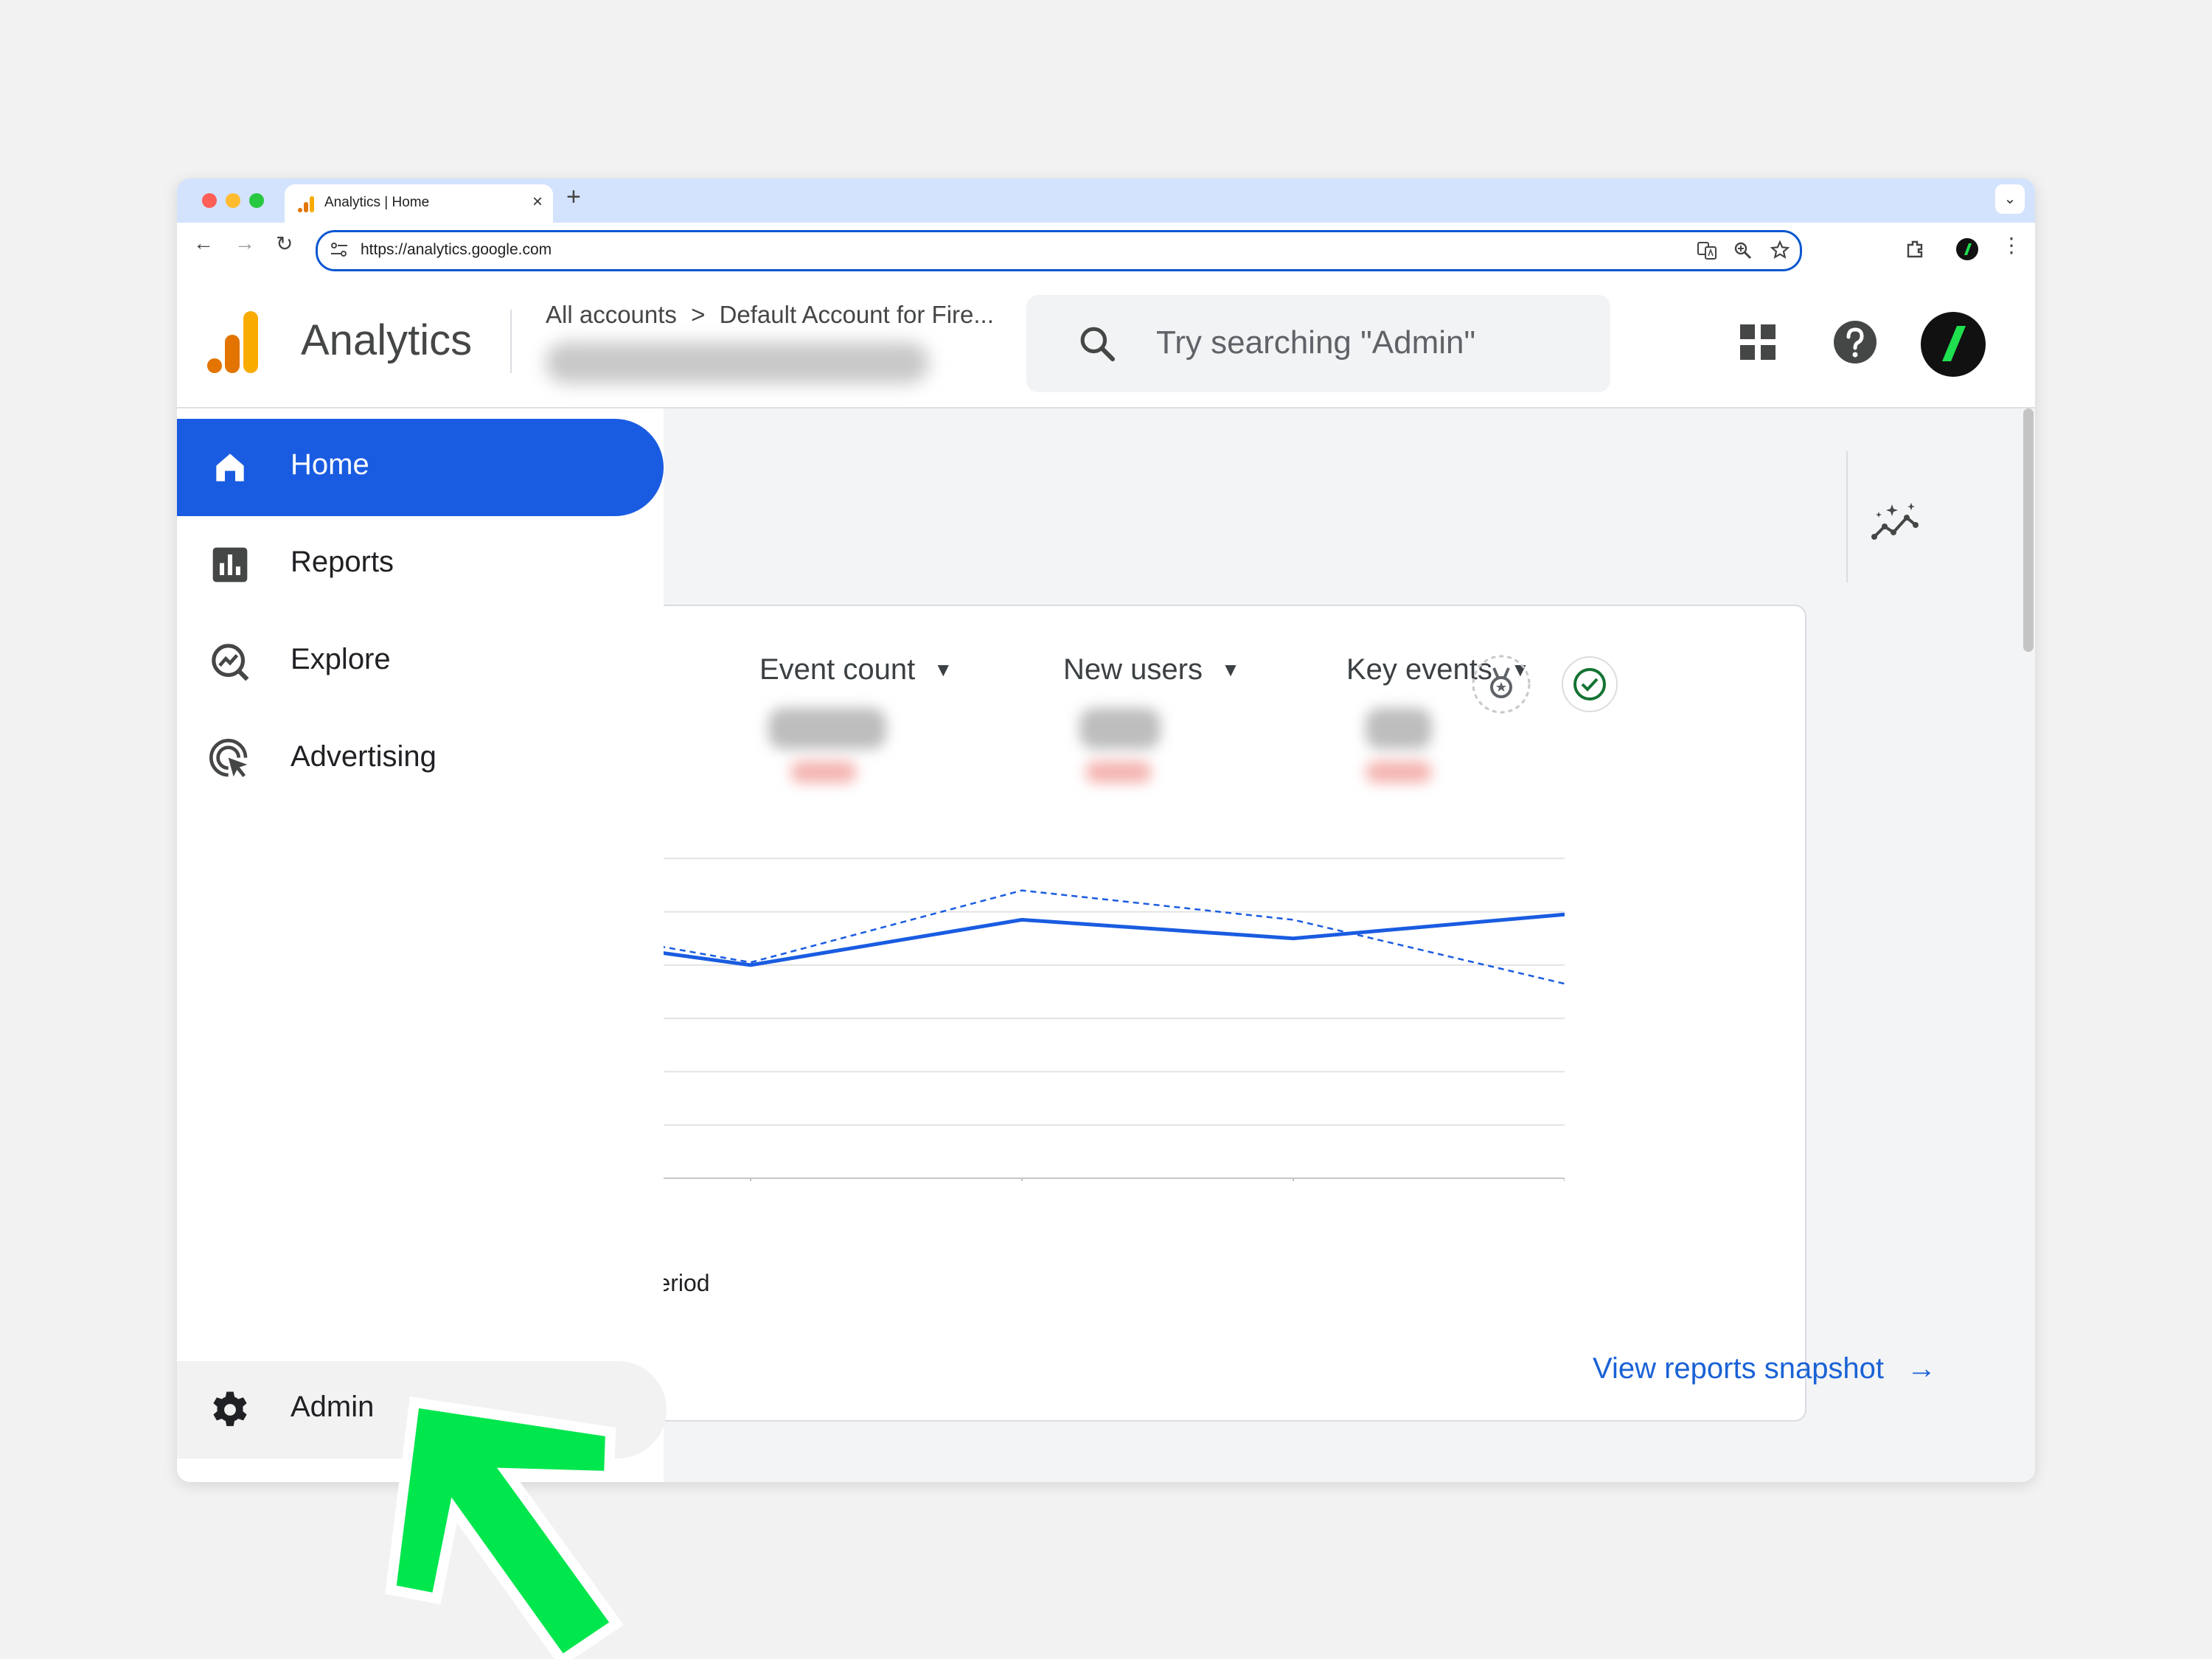 The image size is (2212, 1659). Describe the element at coordinates (1967, 249) in the screenshot. I see `profile-avatar-small` at that location.